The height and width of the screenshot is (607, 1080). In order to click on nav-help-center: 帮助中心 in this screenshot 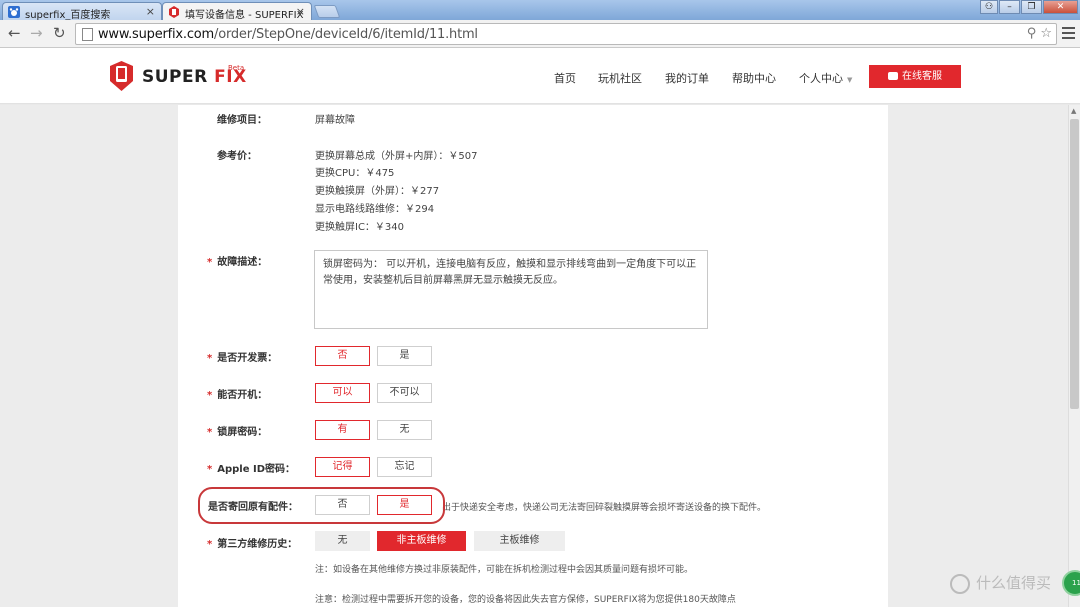, I will do `click(754, 78)`.